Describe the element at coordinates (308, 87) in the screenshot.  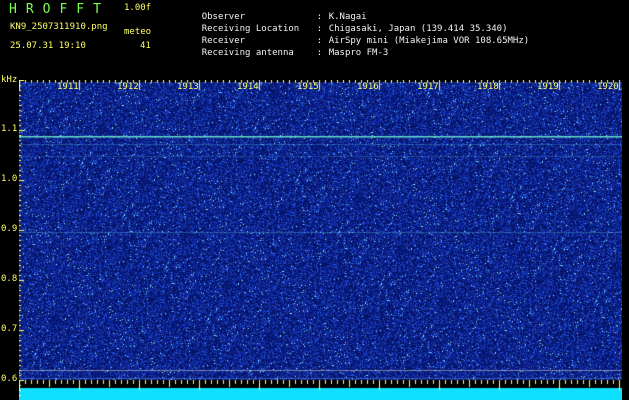
I see `minute-tick-label: 1915` at that location.